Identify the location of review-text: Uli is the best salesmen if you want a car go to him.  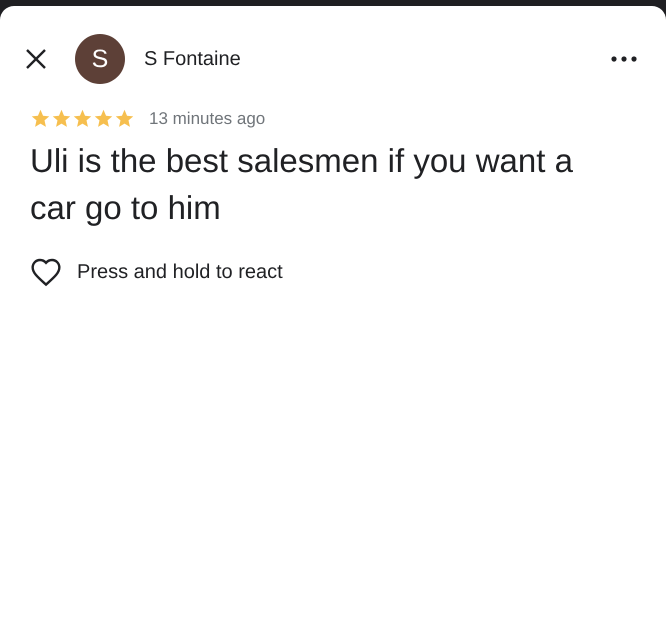
(302, 184).